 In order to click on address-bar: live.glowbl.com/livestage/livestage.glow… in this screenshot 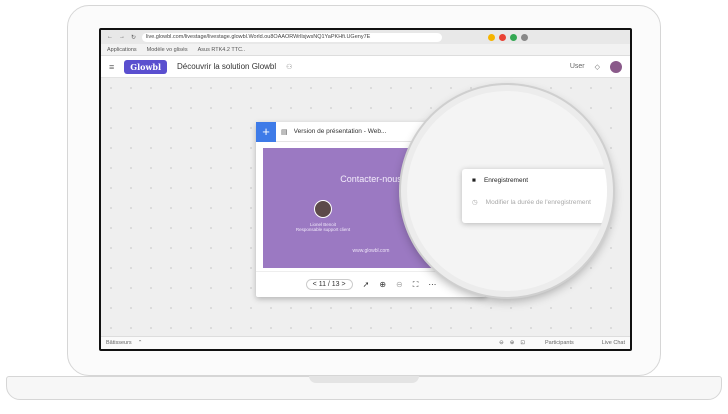, I will do `click(292, 37)`.